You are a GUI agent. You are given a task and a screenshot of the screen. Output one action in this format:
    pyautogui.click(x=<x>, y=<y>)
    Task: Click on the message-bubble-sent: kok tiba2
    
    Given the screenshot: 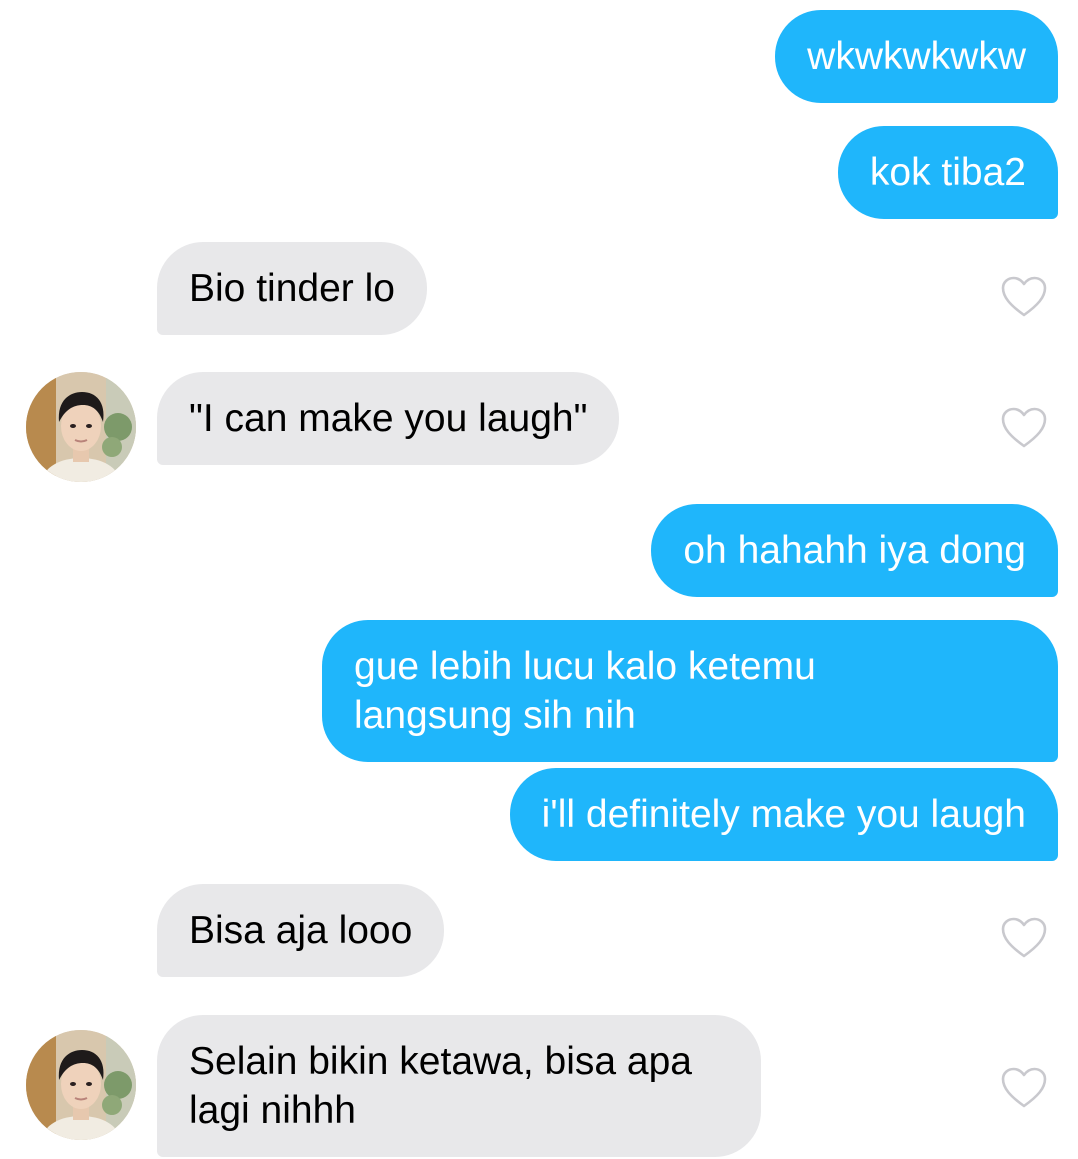 What is the action you would take?
    pyautogui.click(x=947, y=172)
    